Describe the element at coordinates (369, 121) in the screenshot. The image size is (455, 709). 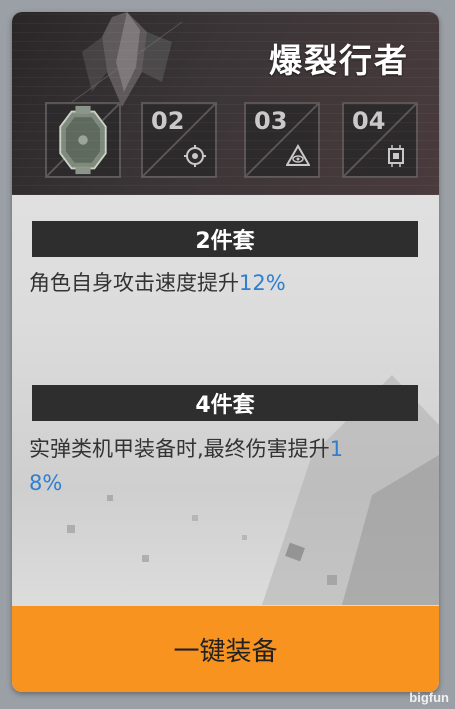
I see `slot-label: 04` at that location.